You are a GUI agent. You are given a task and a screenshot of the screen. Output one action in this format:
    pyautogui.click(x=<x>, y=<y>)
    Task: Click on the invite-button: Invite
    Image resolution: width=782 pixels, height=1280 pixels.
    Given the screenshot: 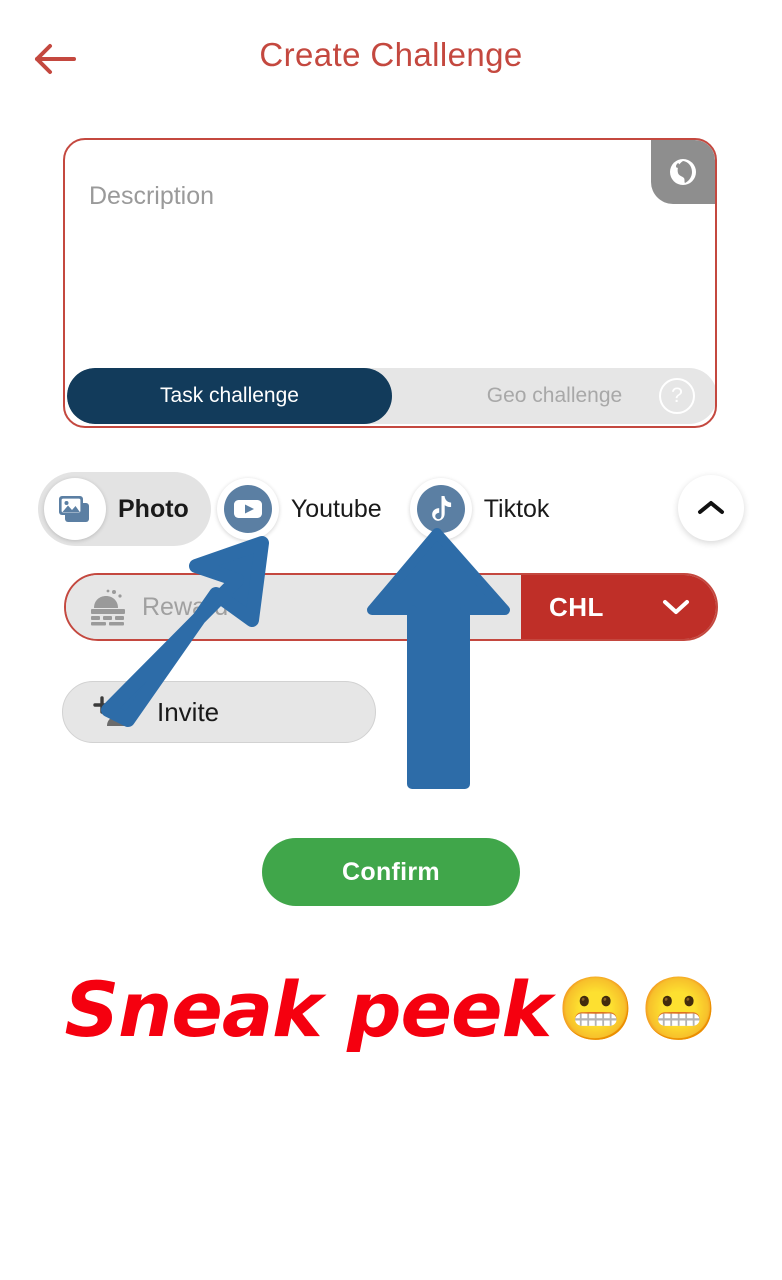 What is the action you would take?
    pyautogui.click(x=219, y=712)
    